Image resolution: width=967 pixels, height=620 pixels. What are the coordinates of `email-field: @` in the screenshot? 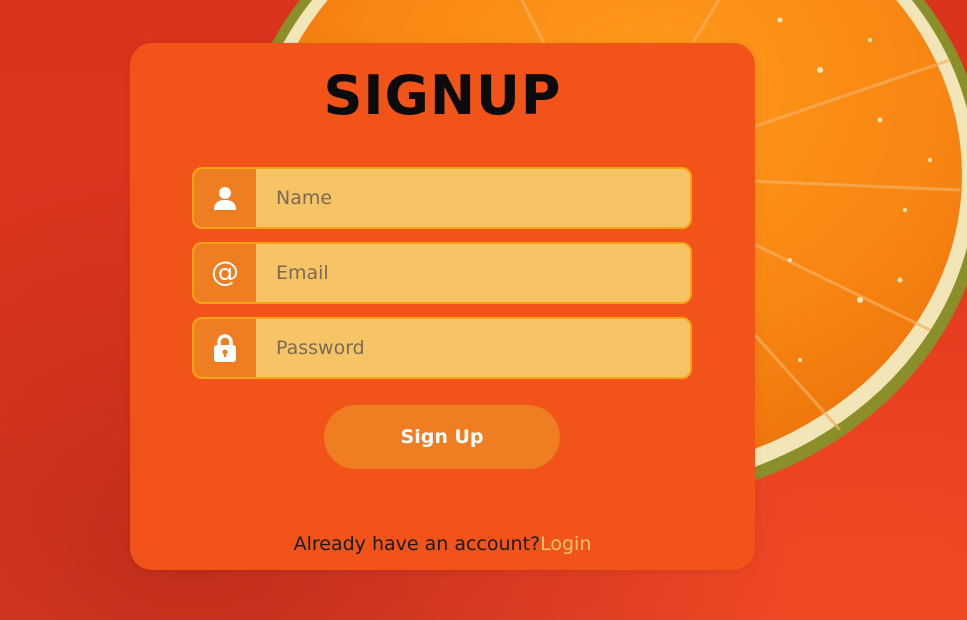 It's located at (442, 273).